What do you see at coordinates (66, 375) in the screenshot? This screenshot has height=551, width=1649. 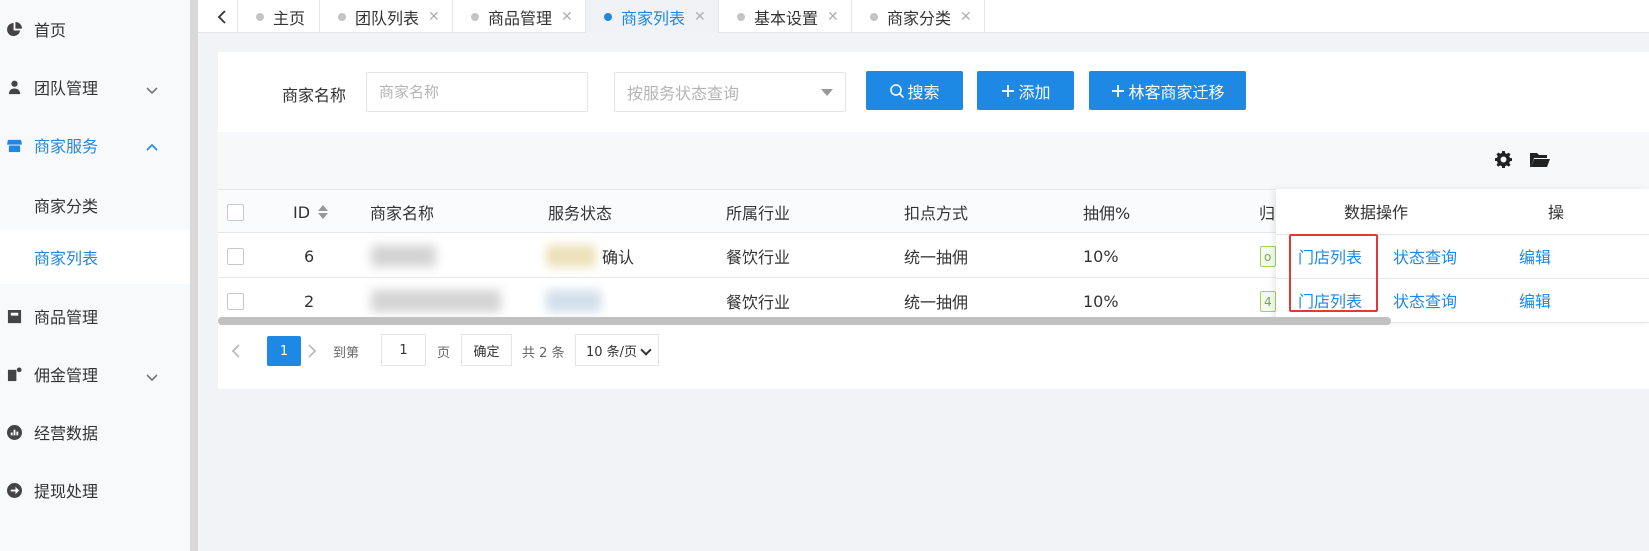 I see `sidebar-item-label: 佣金管理` at bounding box center [66, 375].